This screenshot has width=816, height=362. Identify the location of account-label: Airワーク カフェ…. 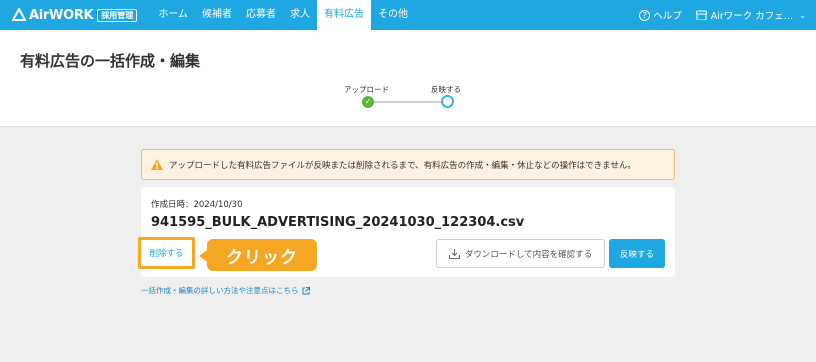
(752, 16).